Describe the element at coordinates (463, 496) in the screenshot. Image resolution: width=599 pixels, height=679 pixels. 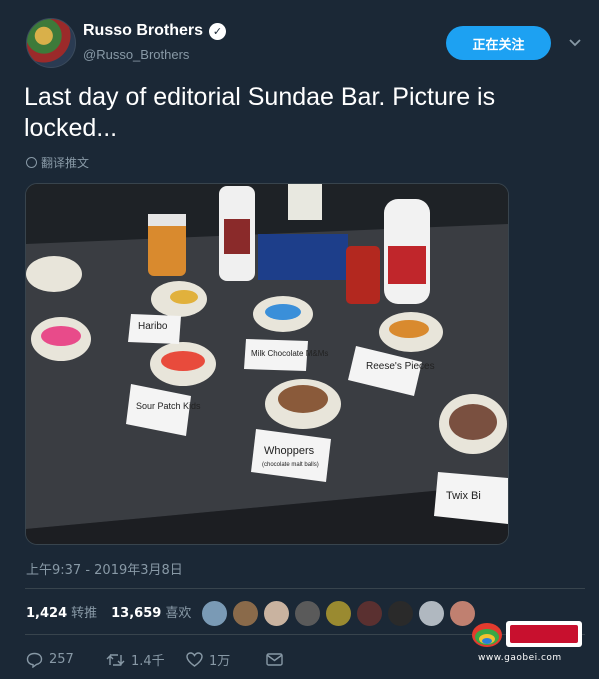
I see `label-twix: Twix Bi` at that location.